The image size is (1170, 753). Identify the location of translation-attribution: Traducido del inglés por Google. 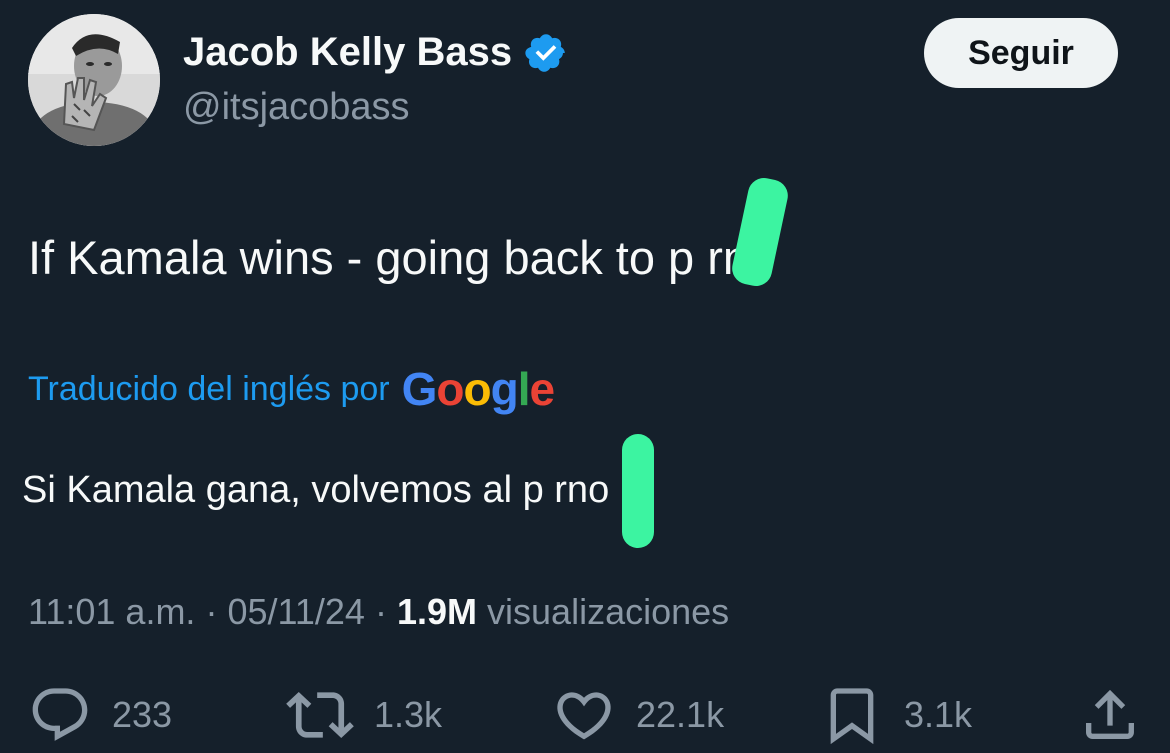
(292, 389).